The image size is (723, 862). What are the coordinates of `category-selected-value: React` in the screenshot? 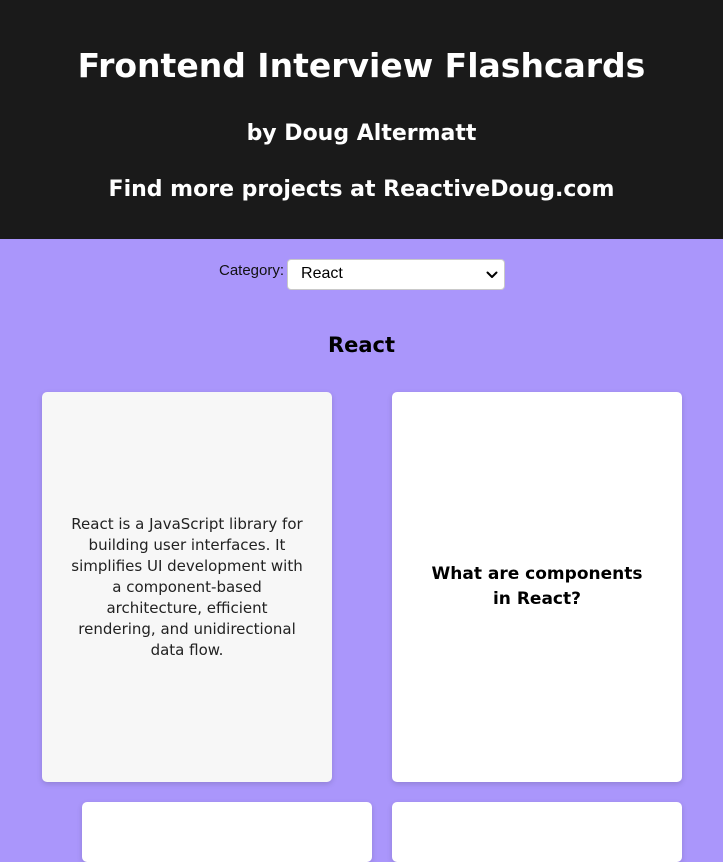 It's located at (322, 273).